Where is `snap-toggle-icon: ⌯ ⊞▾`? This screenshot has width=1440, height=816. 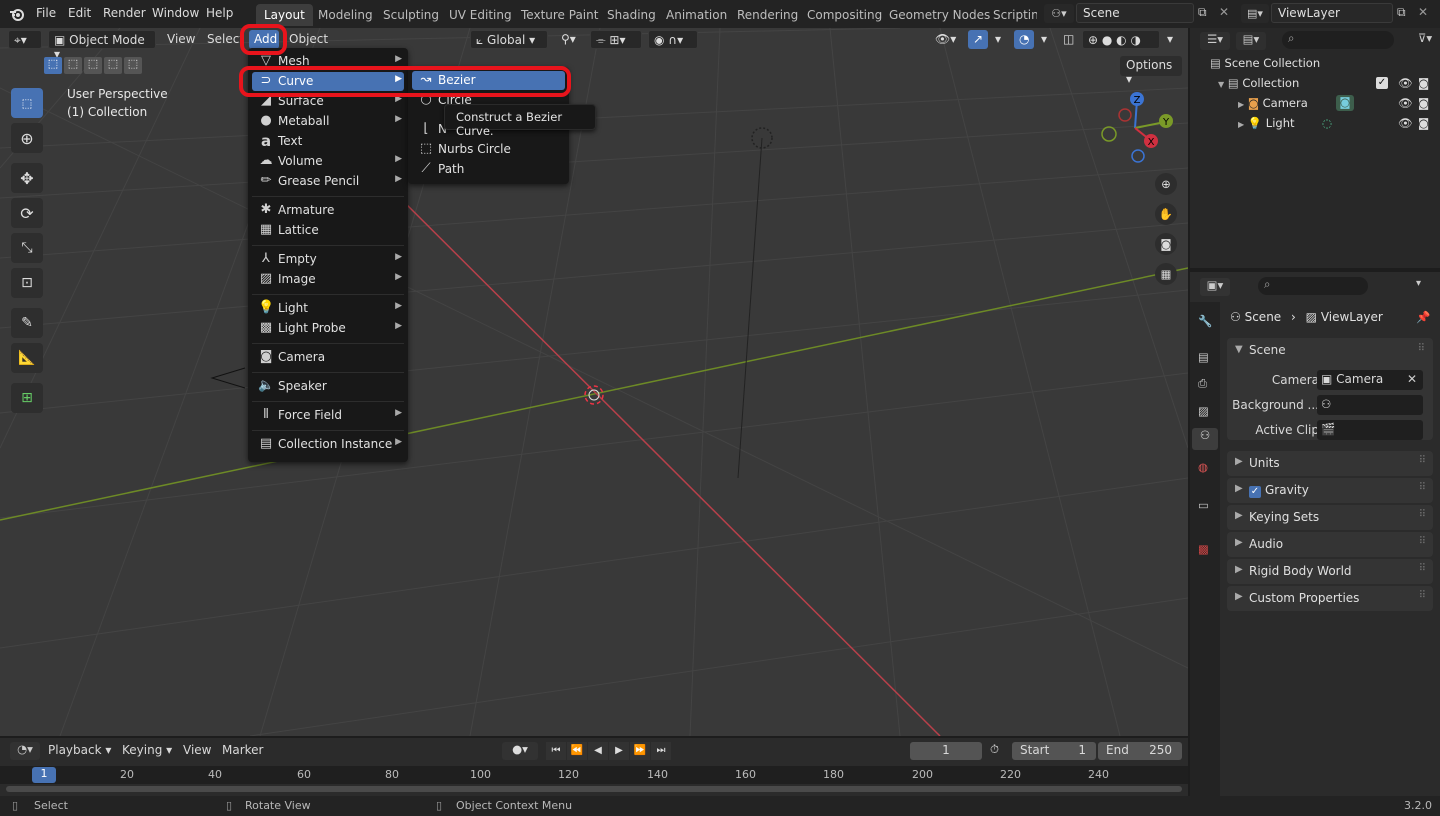 snap-toggle-icon: ⌯ ⊞▾ is located at coordinates (616, 39).